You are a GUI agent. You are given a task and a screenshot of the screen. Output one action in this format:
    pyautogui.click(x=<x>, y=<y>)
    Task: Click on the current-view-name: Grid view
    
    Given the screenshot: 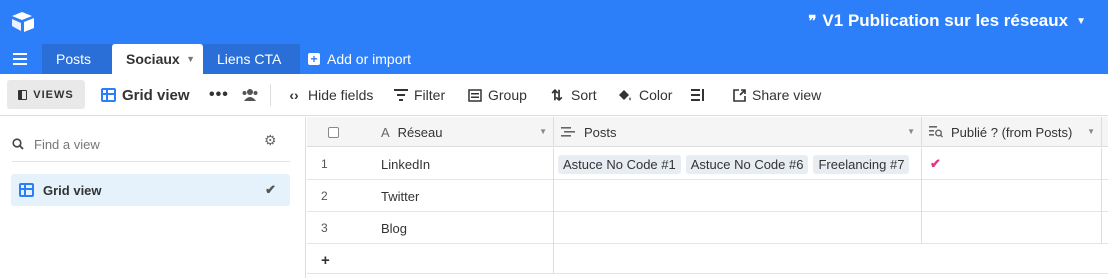 What is the action you would take?
    pyautogui.click(x=156, y=95)
    